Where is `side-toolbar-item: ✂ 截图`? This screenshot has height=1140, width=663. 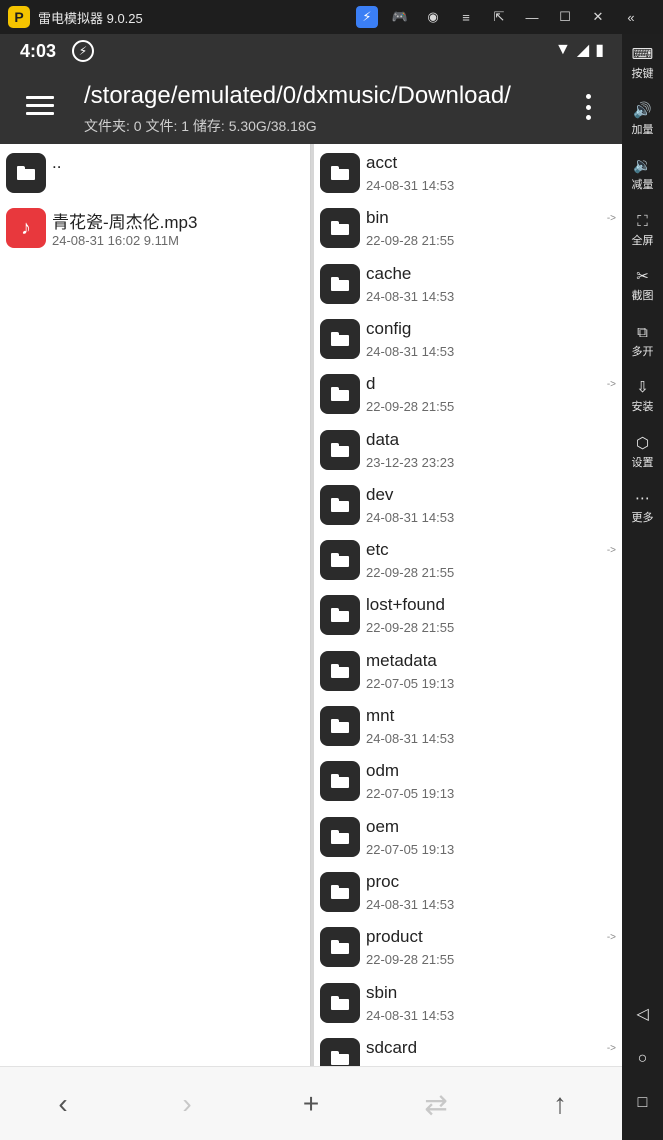
side-toolbar-item: ✂ 截图 is located at coordinates (642, 290).